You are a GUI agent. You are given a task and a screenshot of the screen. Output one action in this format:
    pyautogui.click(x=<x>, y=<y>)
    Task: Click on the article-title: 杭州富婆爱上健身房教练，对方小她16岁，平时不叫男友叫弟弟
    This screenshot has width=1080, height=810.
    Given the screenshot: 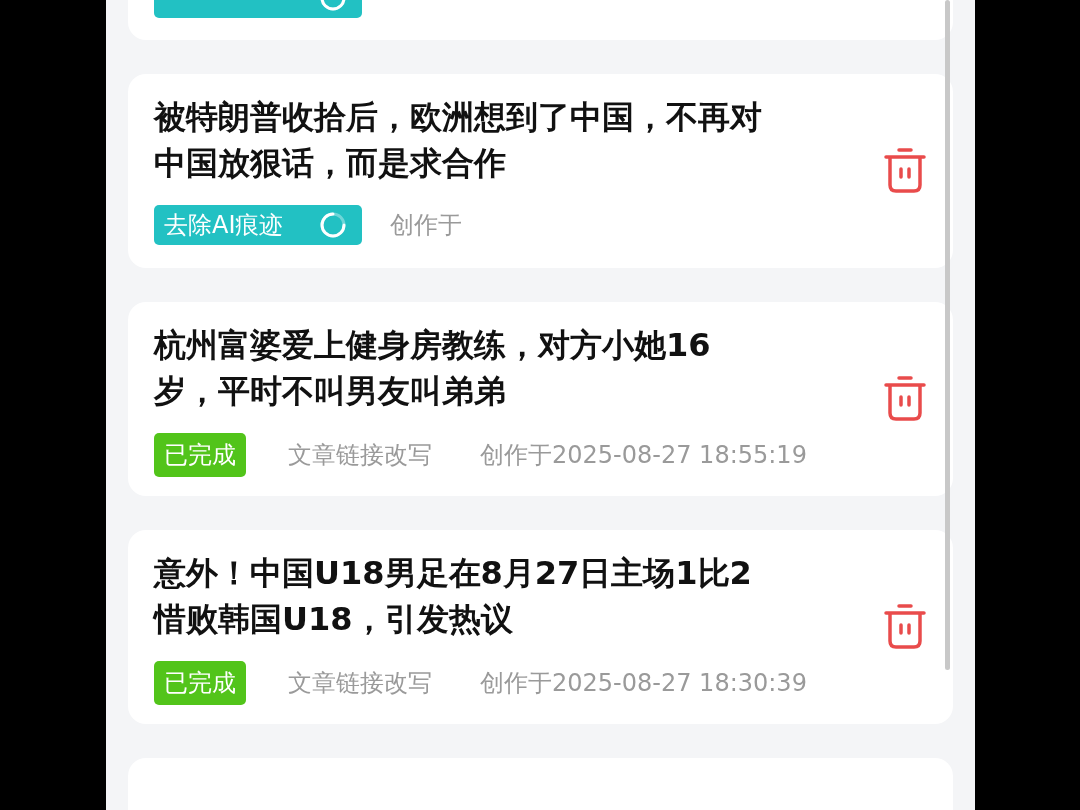 What is the action you would take?
    pyautogui.click(x=433, y=368)
    